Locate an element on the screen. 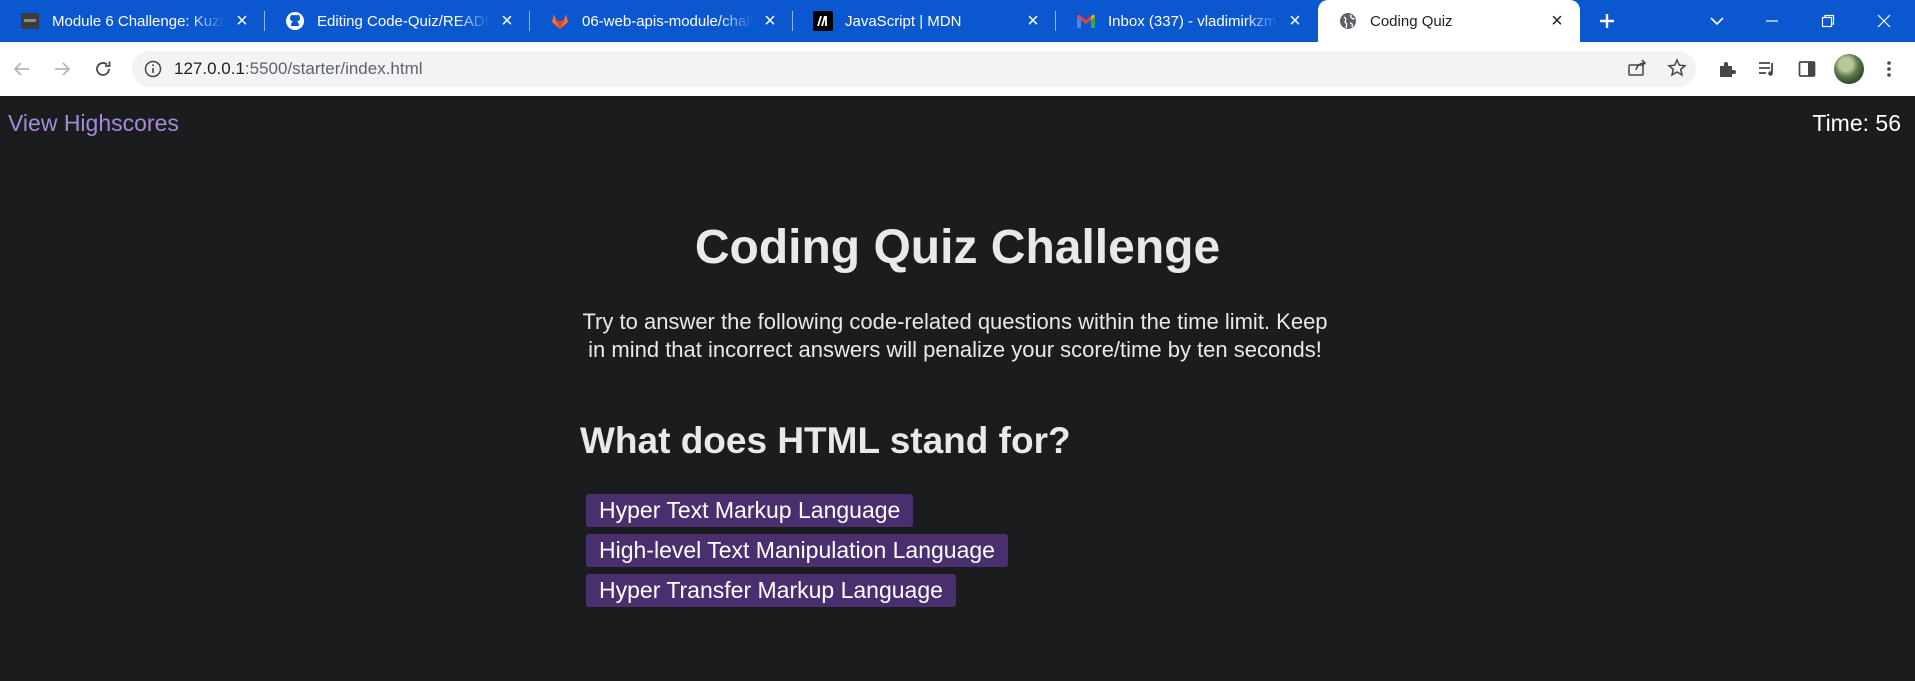  course-icon is located at coordinates (30, 21).